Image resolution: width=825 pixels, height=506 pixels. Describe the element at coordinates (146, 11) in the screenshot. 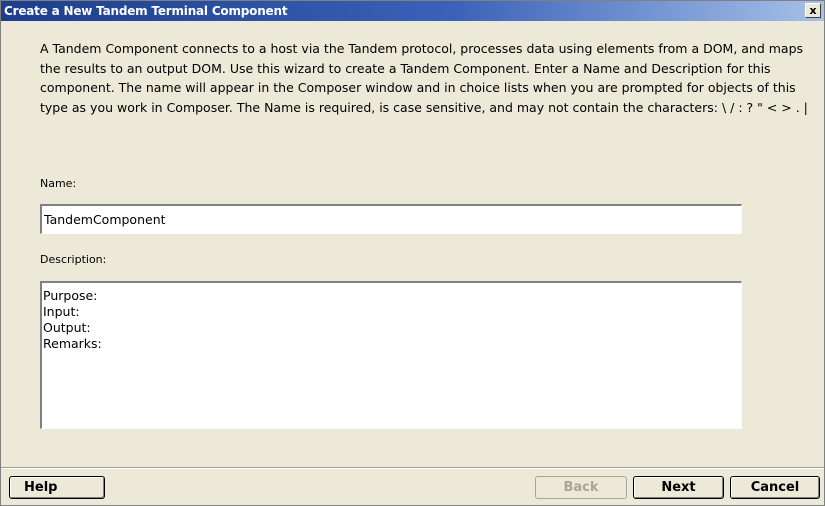

I see `window-title: Create a New Tandem Terminal Component` at that location.